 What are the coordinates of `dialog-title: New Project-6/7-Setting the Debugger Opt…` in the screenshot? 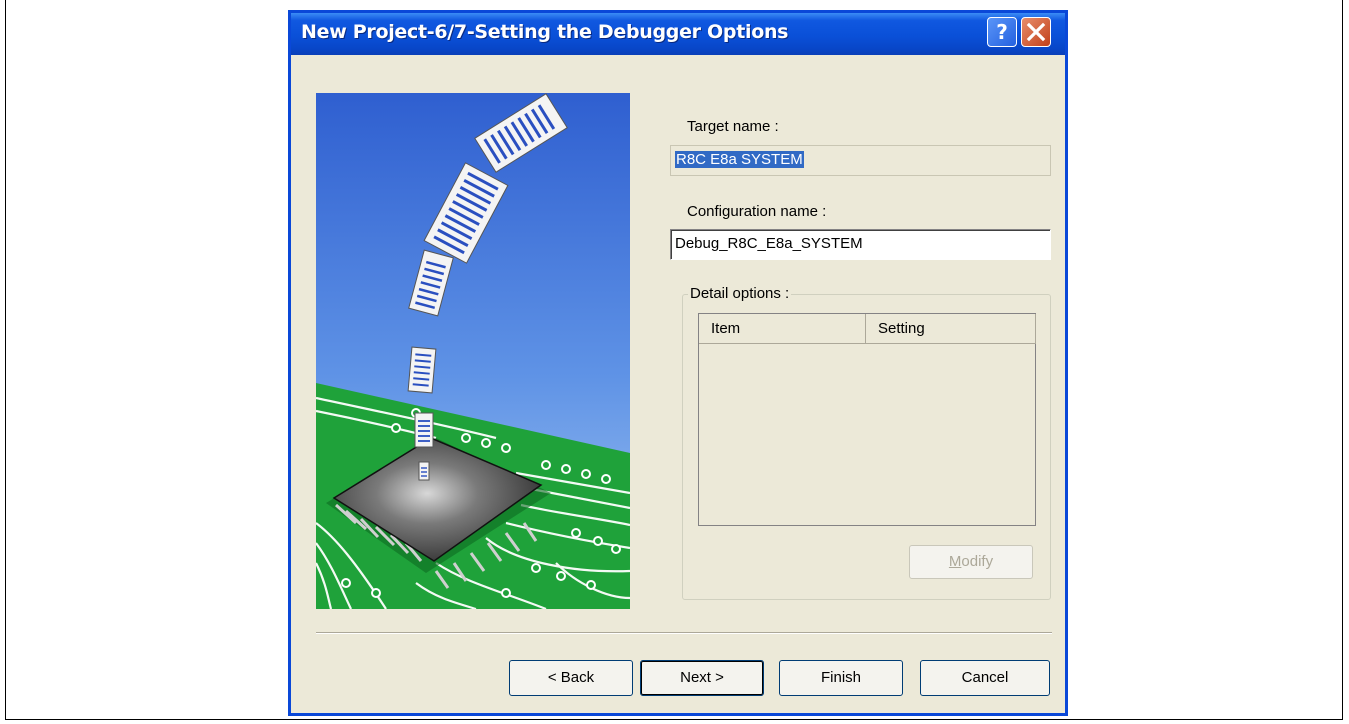 It's located at (545, 32).